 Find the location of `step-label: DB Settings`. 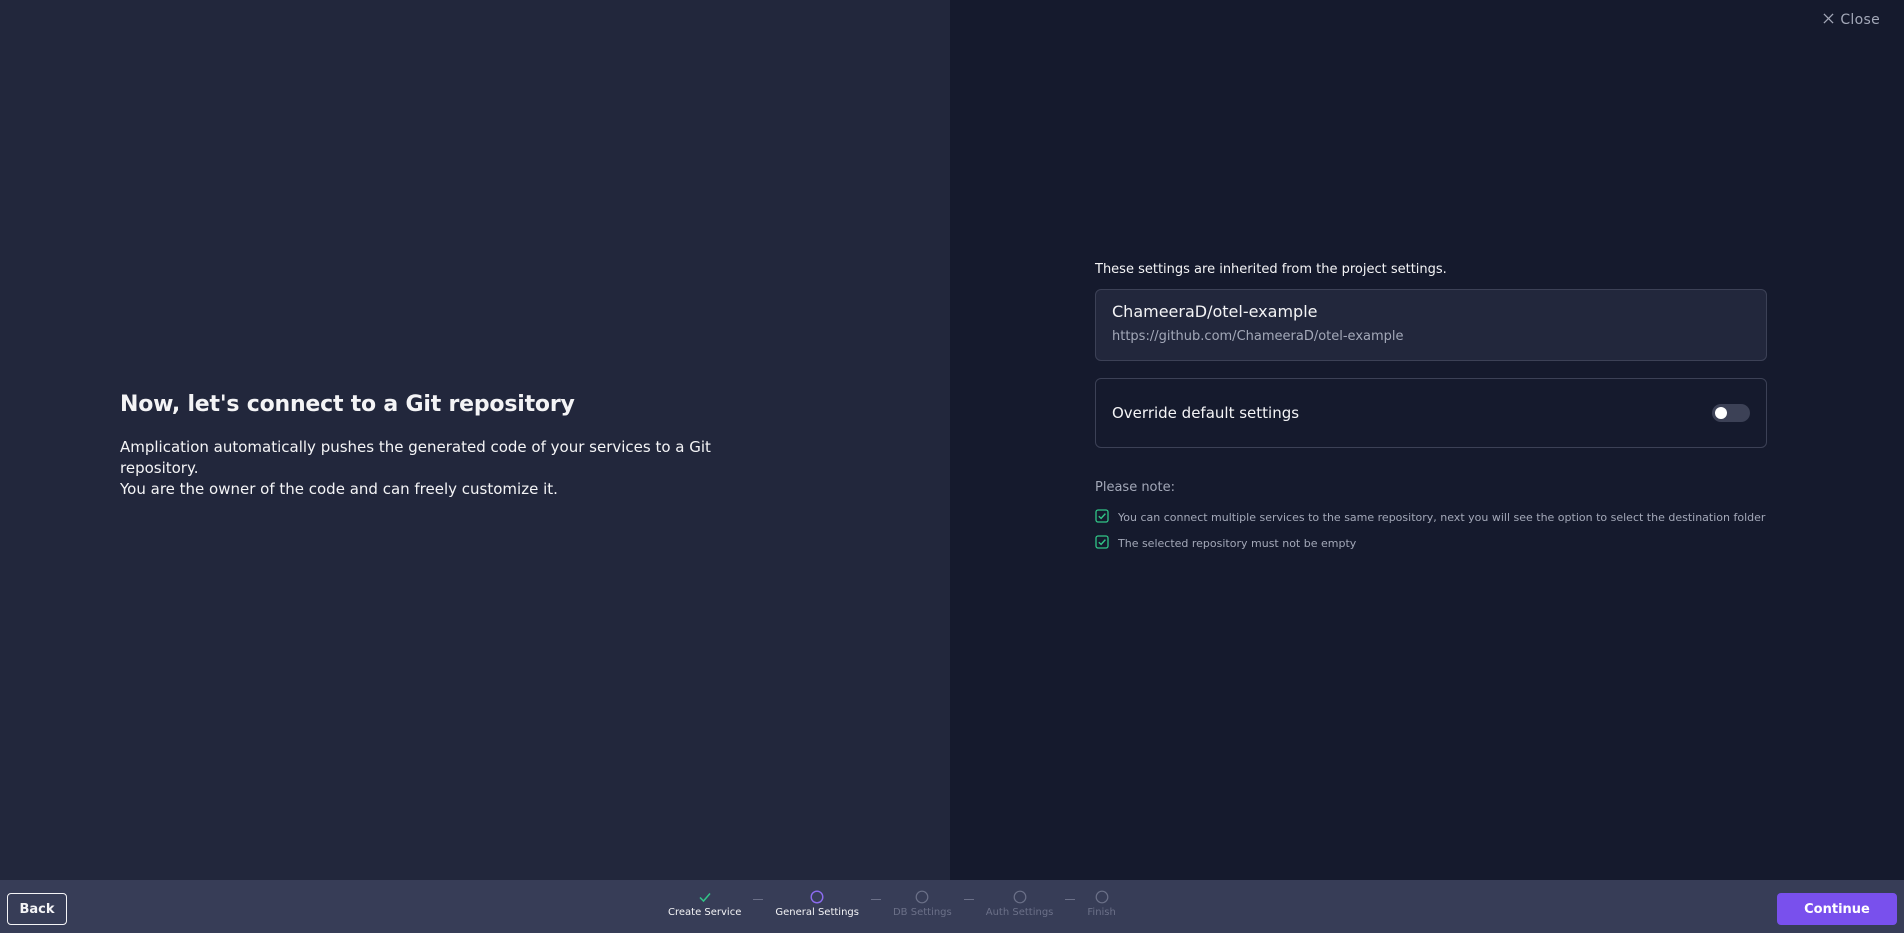

step-label: DB Settings is located at coordinates (922, 912).